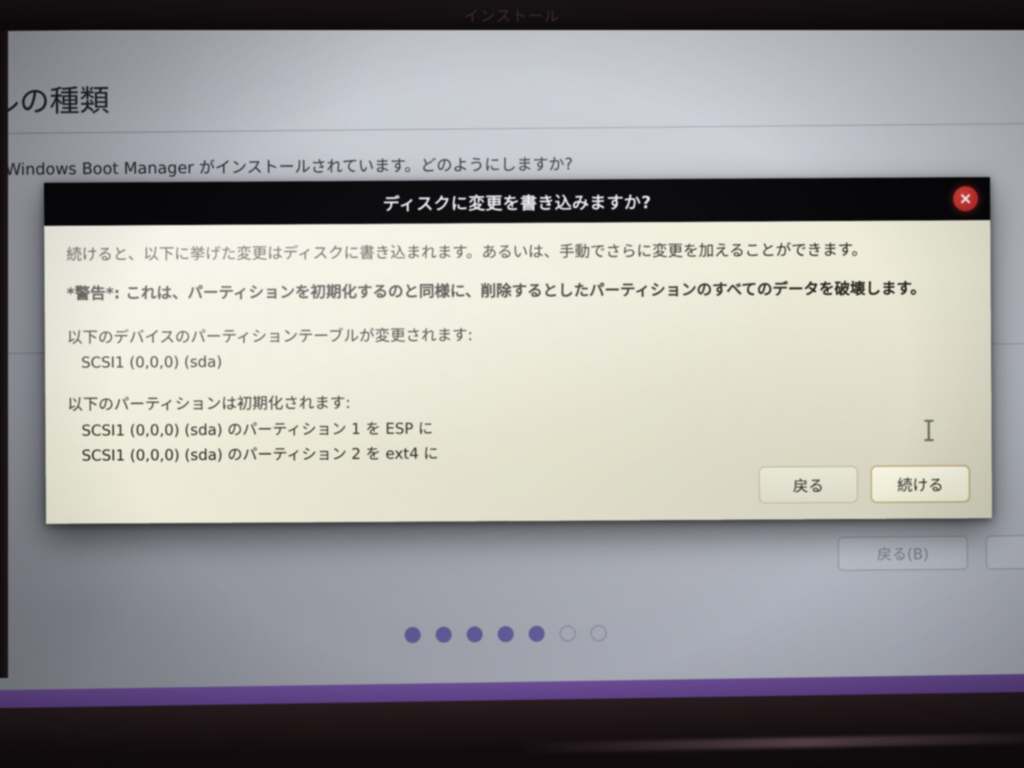  Describe the element at coordinates (512, 16) in the screenshot. I see `window-title: インストール` at that location.